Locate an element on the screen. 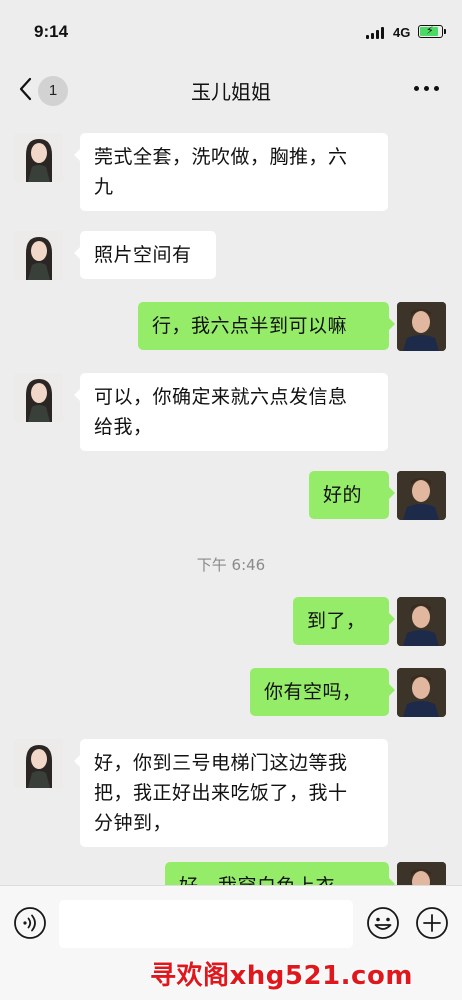  message-input is located at coordinates (206, 924).